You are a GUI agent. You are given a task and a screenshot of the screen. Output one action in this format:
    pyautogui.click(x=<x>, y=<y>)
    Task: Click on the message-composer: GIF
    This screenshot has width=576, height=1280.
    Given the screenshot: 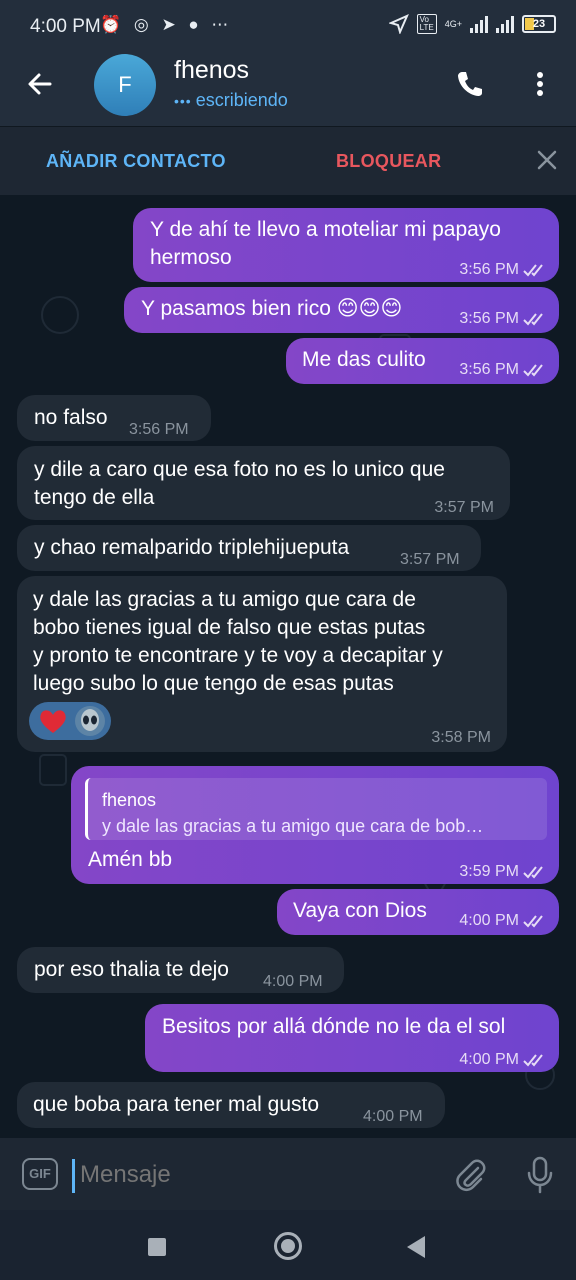 What is the action you would take?
    pyautogui.click(x=288, y=1174)
    